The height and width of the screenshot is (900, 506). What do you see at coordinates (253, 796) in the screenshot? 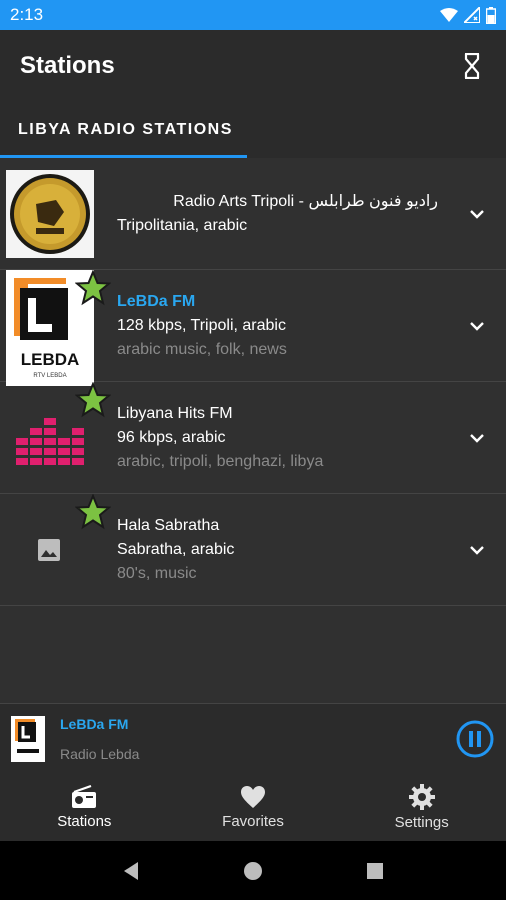
I see `heart-icon` at bounding box center [253, 796].